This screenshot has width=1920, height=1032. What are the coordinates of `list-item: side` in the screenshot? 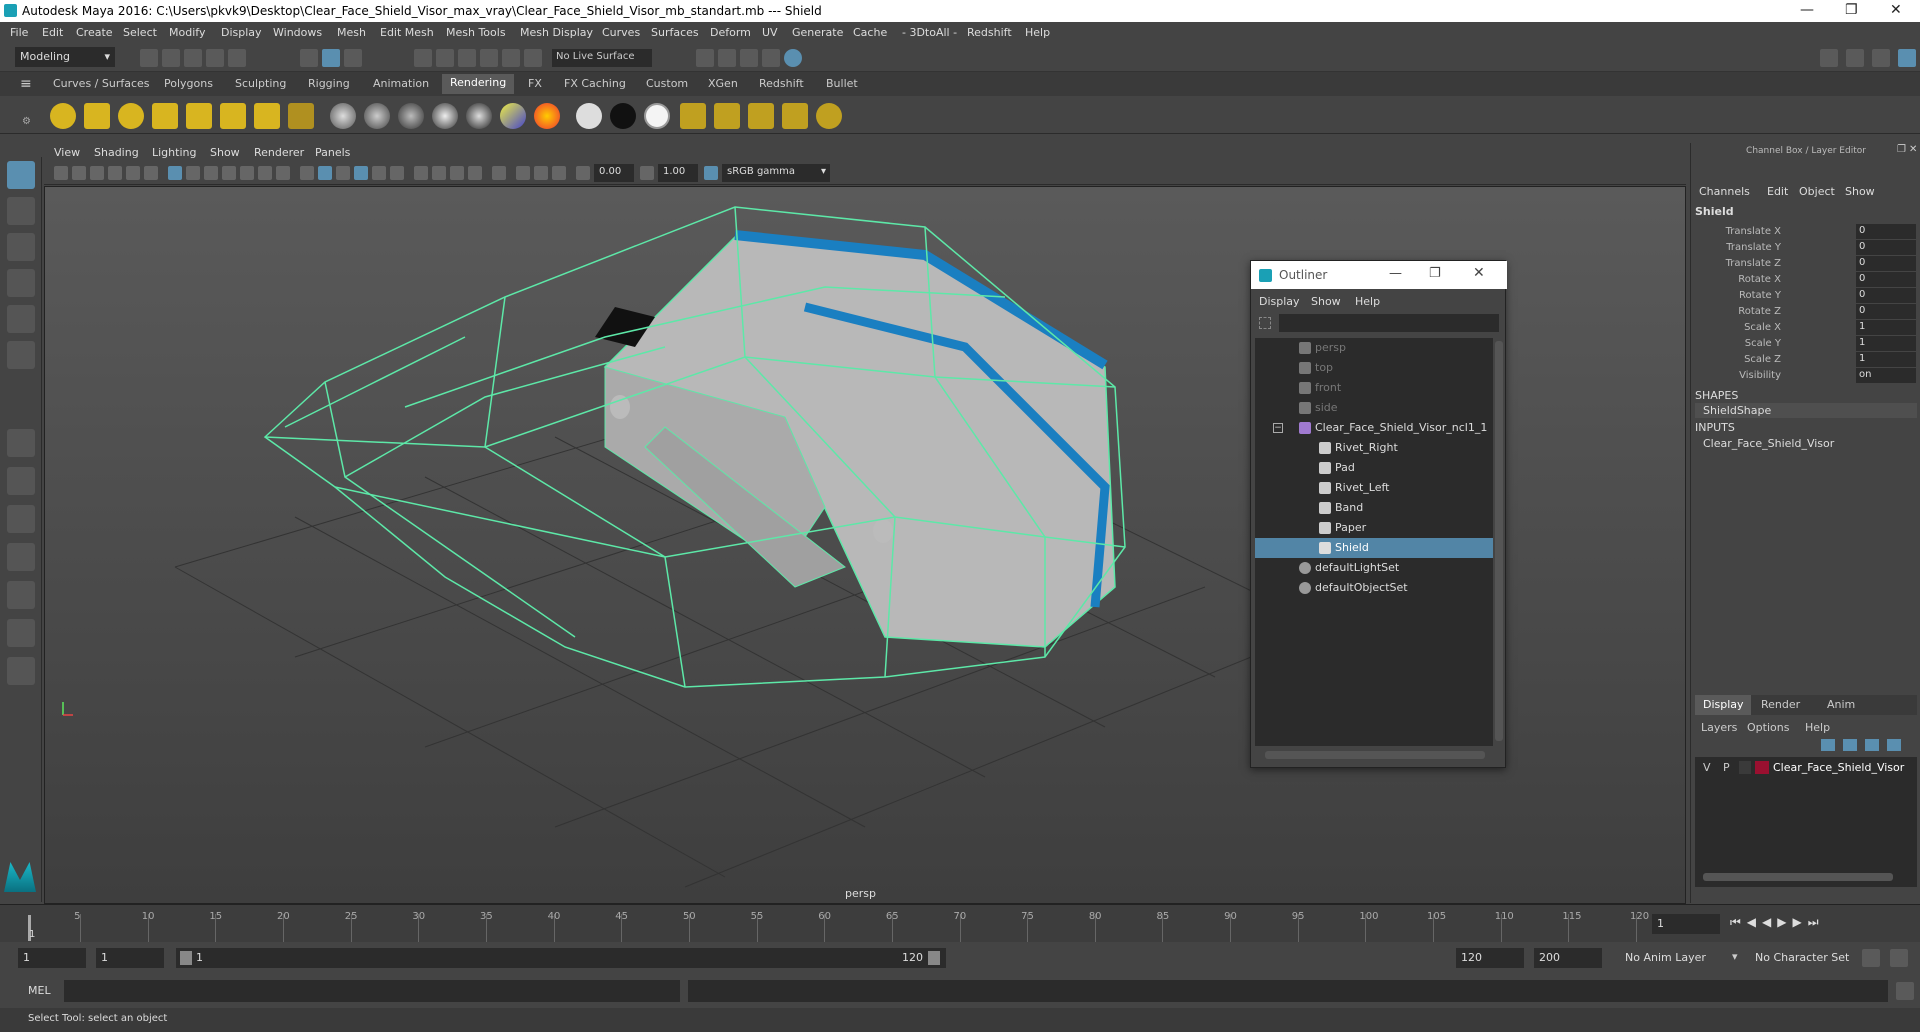 It's located at (1374, 408).